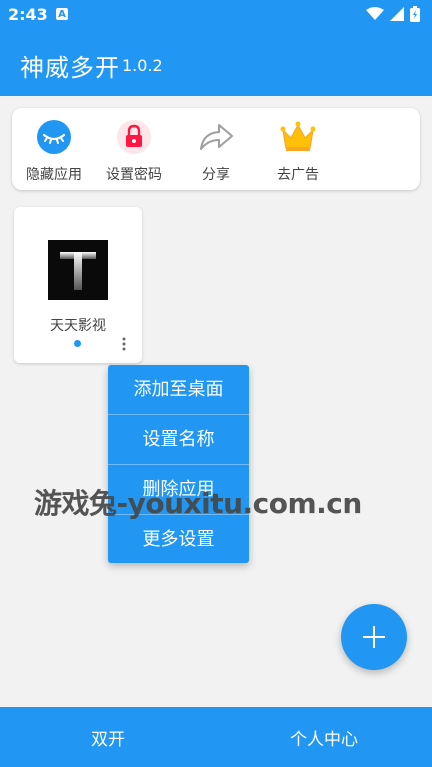  Describe the element at coordinates (70, 68) in the screenshot. I see `app-title: 神威多开` at that location.